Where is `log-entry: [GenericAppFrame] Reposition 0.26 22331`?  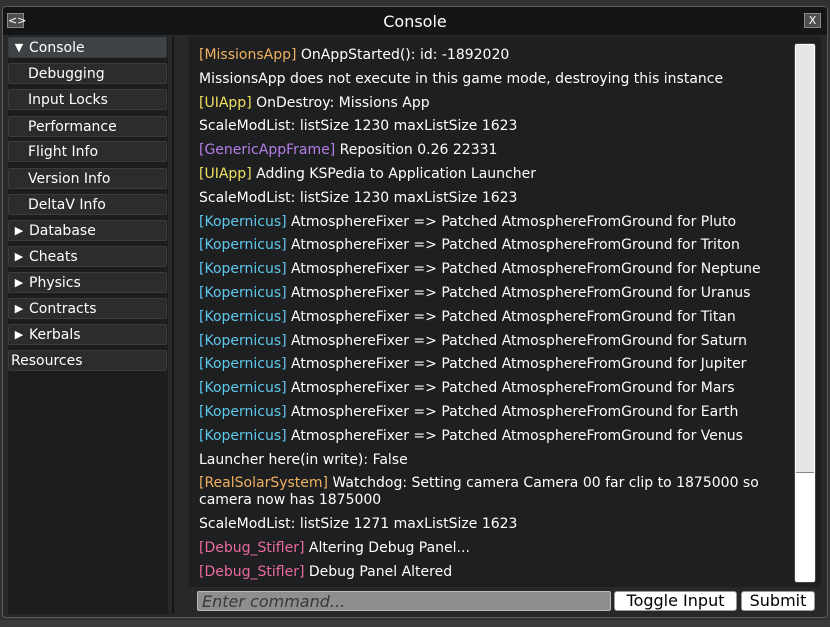
log-entry: [GenericAppFrame] Reposition 0.26 22331 is located at coordinates (494, 150).